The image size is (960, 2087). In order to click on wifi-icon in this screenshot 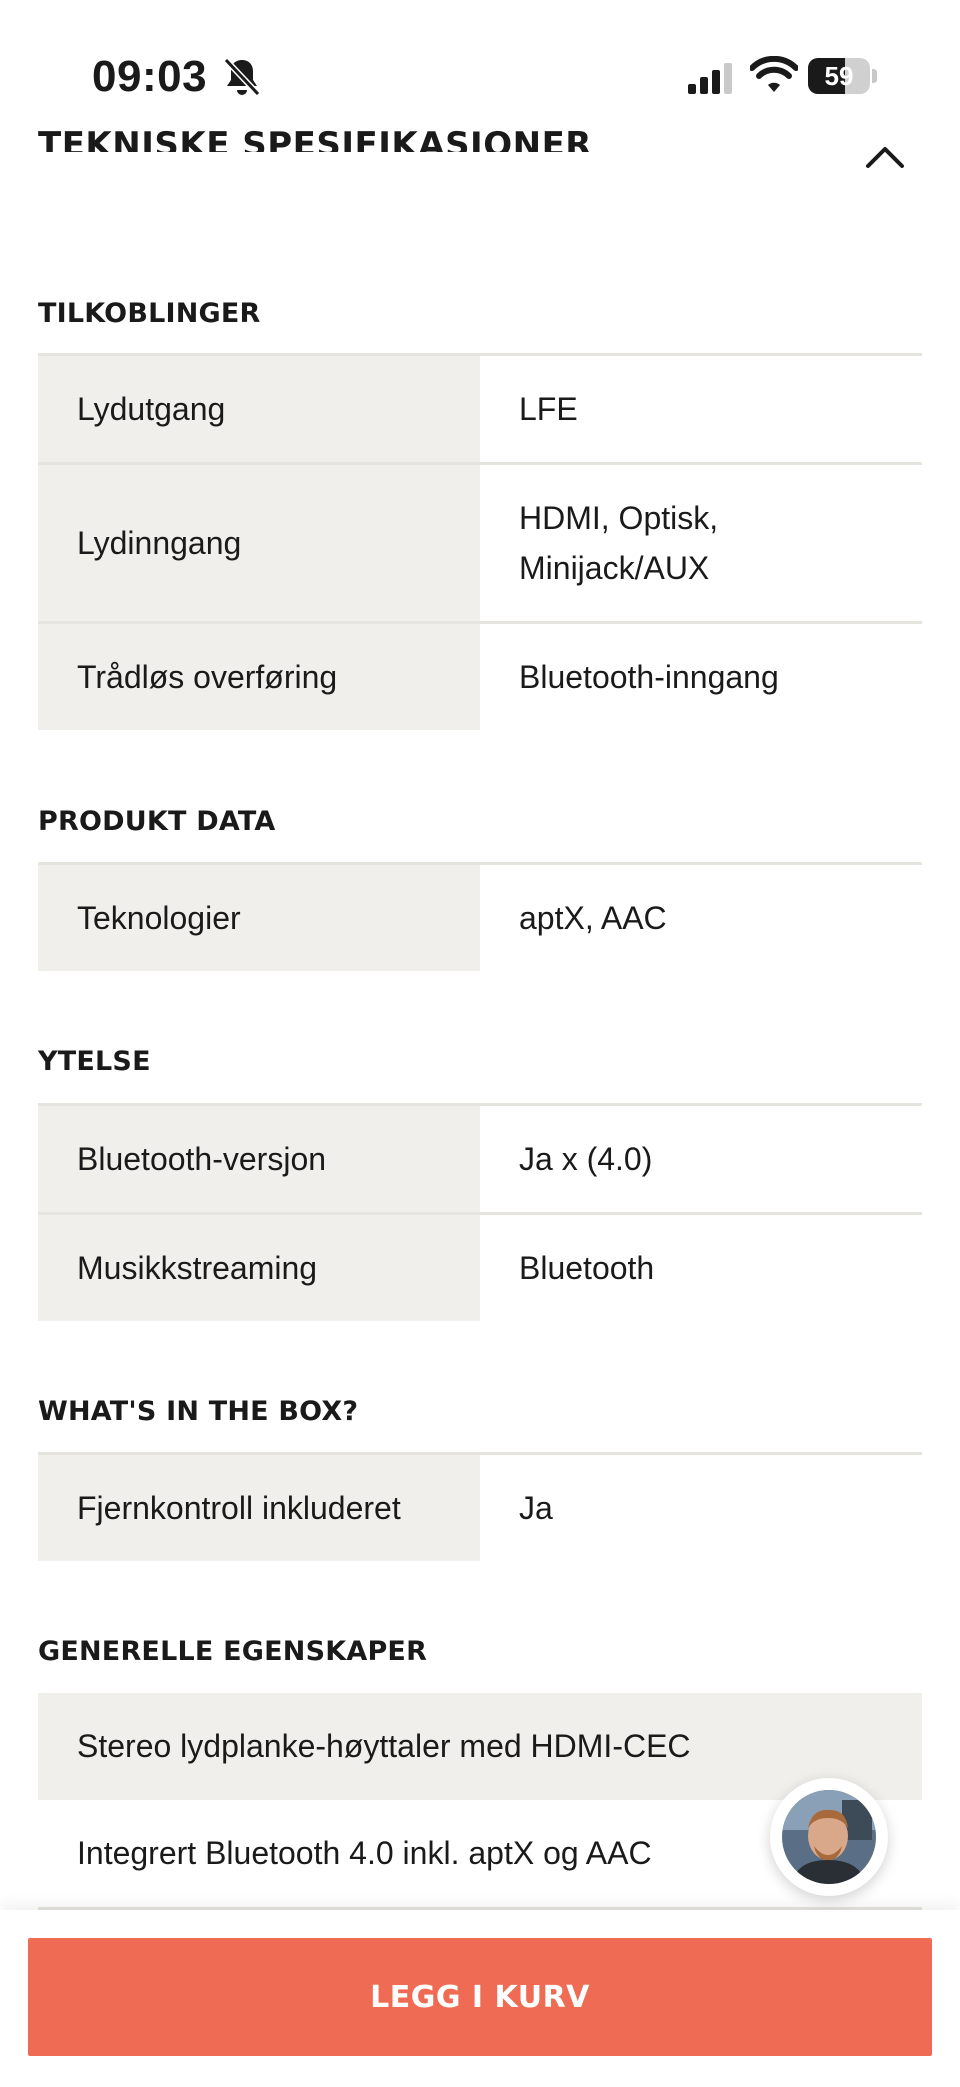, I will do `click(774, 74)`.